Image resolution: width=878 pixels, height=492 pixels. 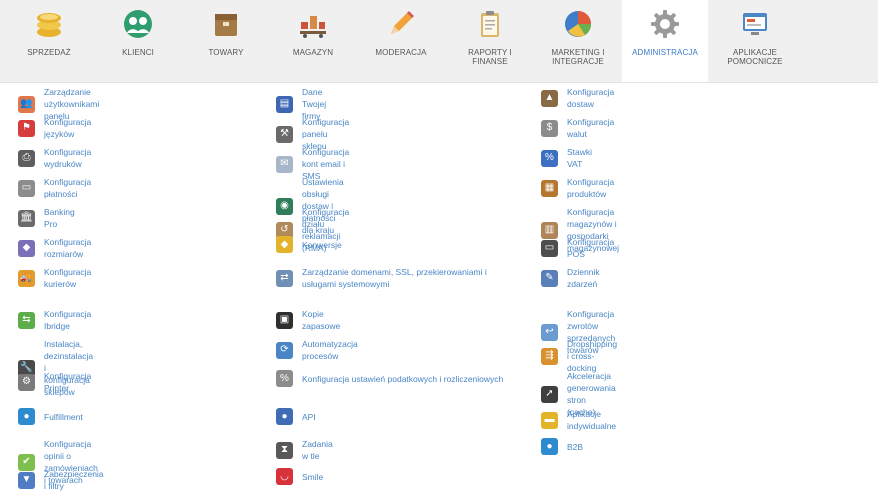 I want to click on printer-gear-icon: ⚙, so click(x=26, y=382).